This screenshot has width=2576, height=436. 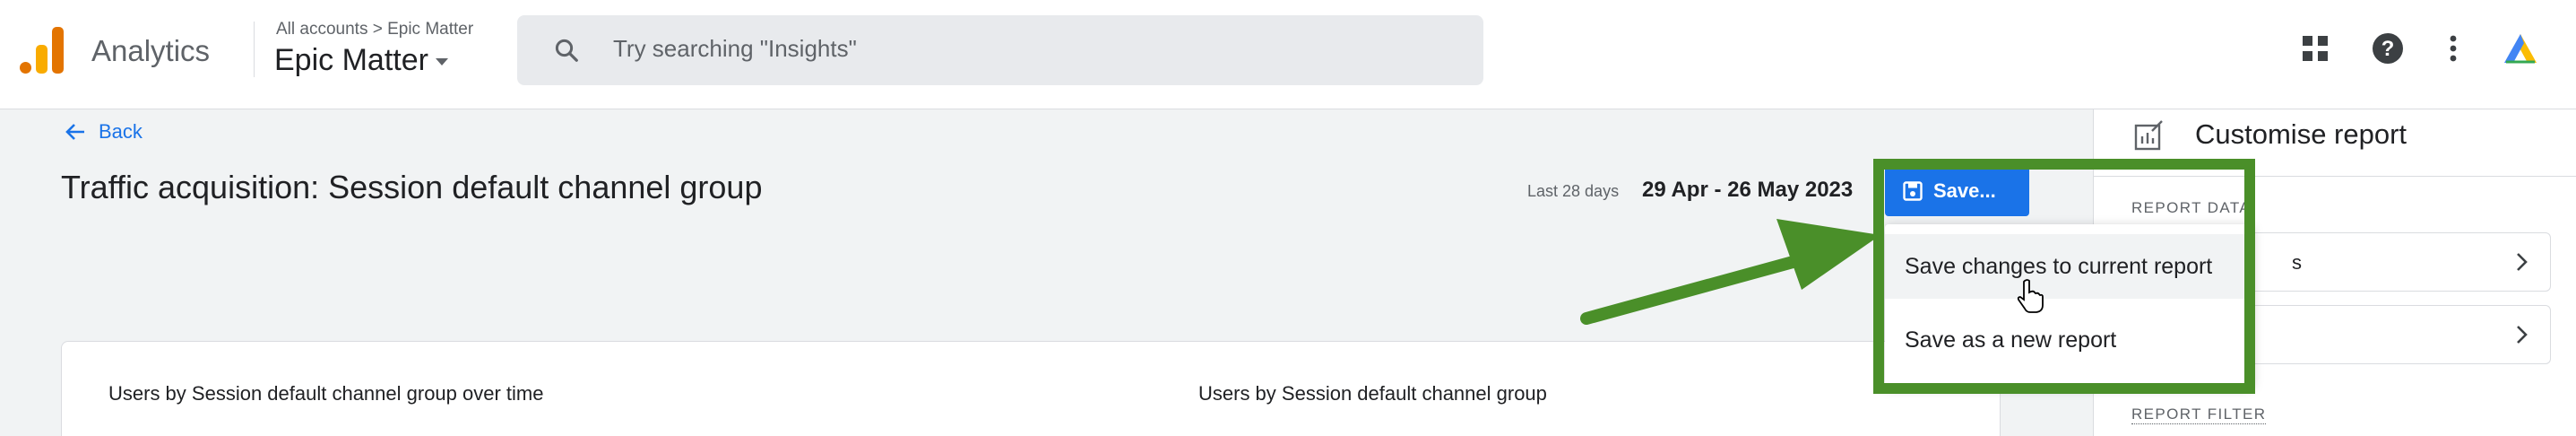 What do you see at coordinates (1730, 272) in the screenshot?
I see `annotation-arrow-icon` at bounding box center [1730, 272].